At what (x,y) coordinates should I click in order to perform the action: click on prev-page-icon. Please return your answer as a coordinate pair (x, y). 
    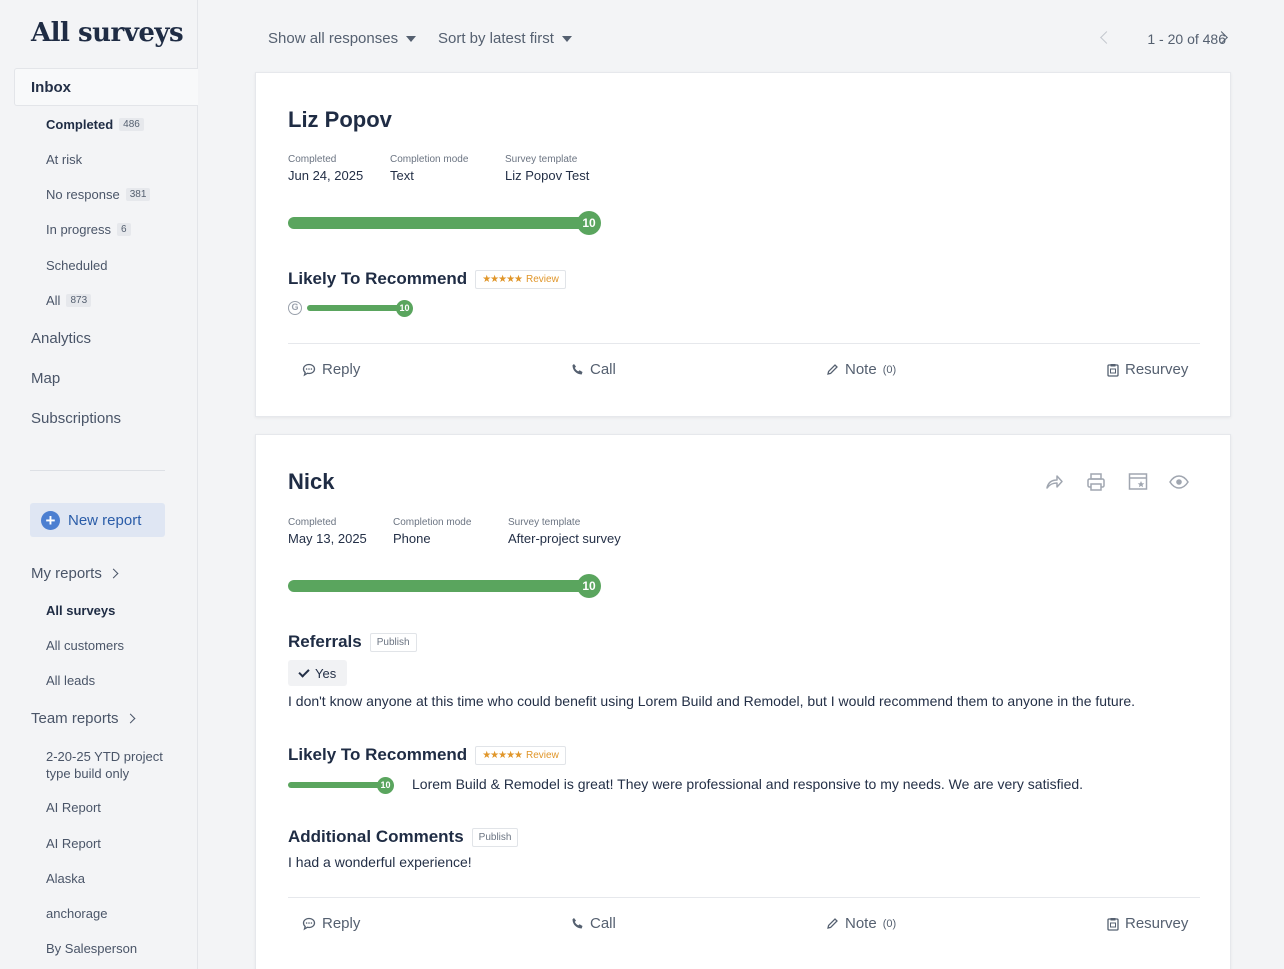
    Looking at the image, I should click on (1106, 37).